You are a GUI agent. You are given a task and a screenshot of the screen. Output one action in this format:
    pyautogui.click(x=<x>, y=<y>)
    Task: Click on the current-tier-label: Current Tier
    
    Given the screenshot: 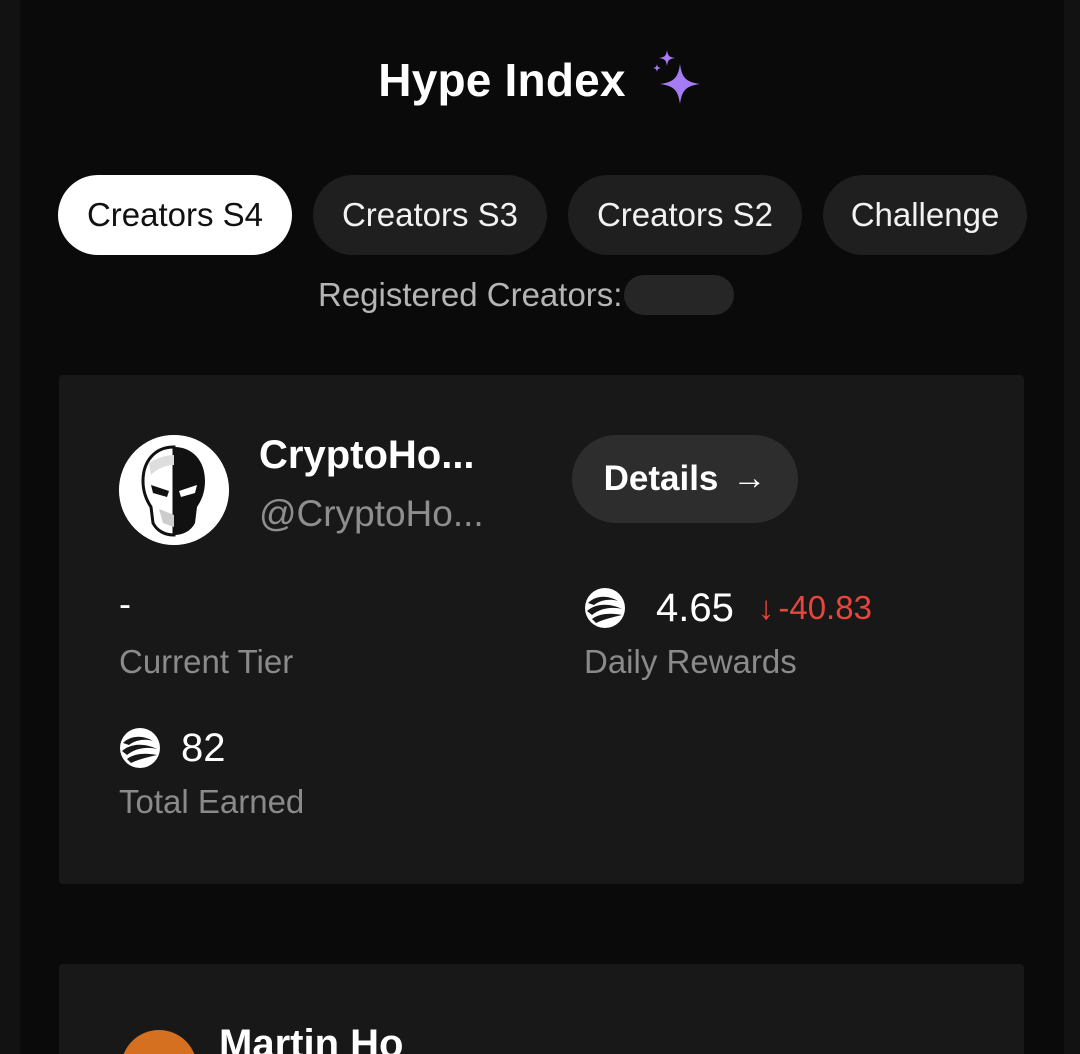 What is the action you would take?
    pyautogui.click(x=206, y=661)
    